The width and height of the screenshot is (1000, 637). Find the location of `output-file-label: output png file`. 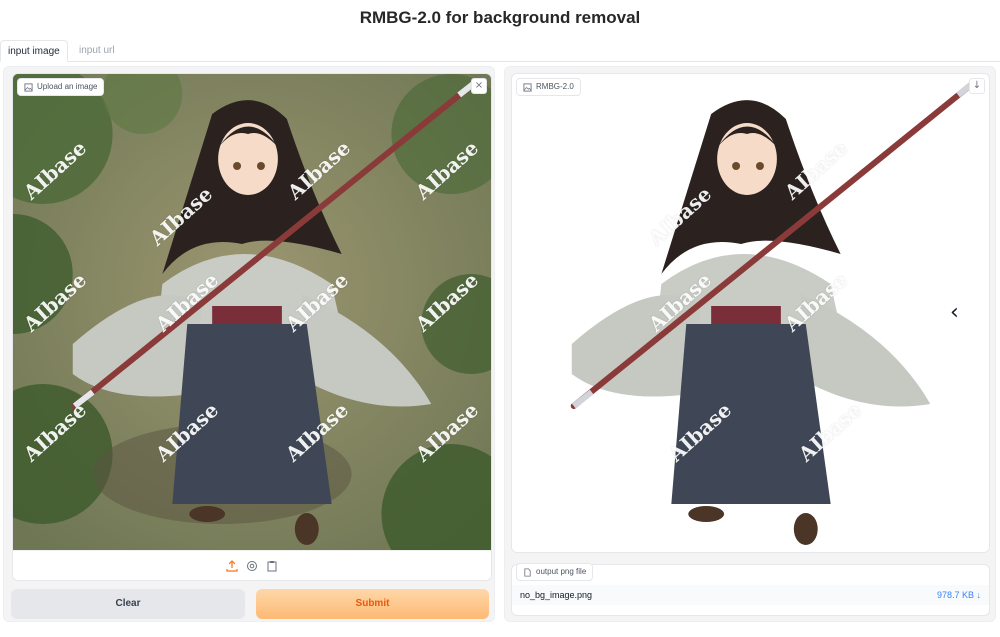

output-file-label: output png file is located at coordinates (555, 572).